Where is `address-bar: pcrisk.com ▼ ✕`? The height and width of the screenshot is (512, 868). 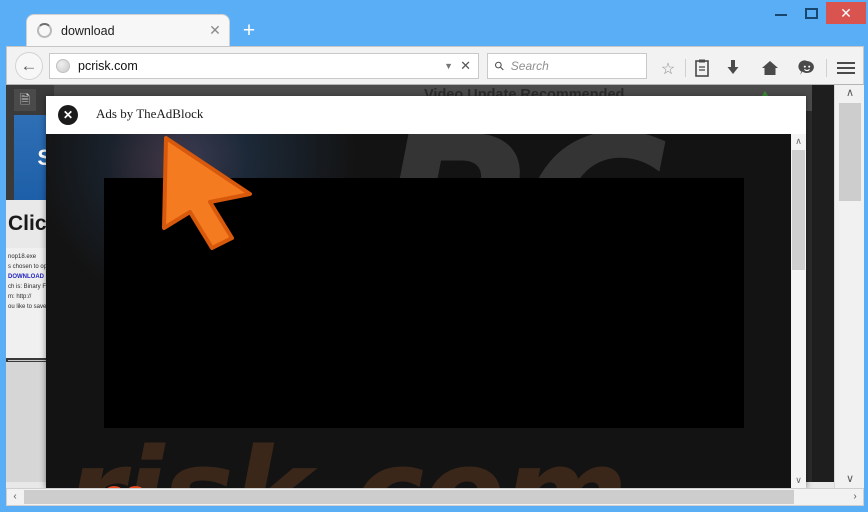 address-bar: pcrisk.com ▼ ✕ is located at coordinates (264, 66).